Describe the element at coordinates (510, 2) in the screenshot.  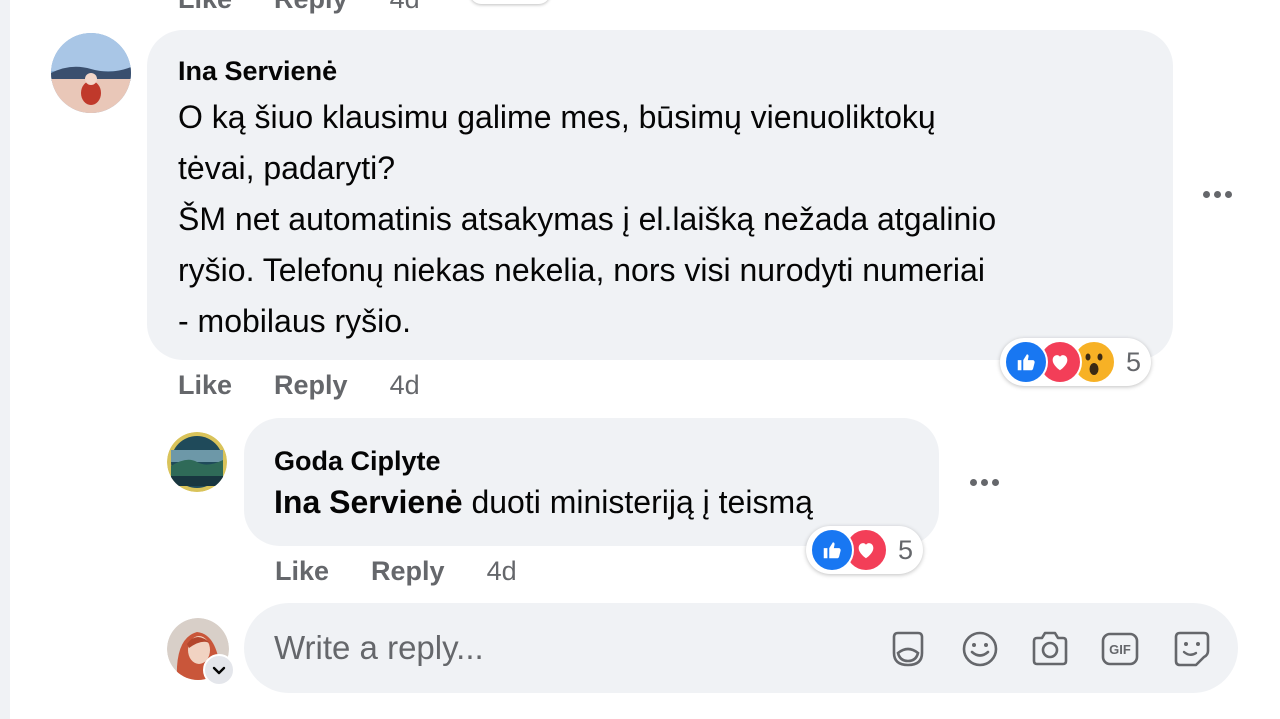
I see `previous-reactions-pill` at that location.